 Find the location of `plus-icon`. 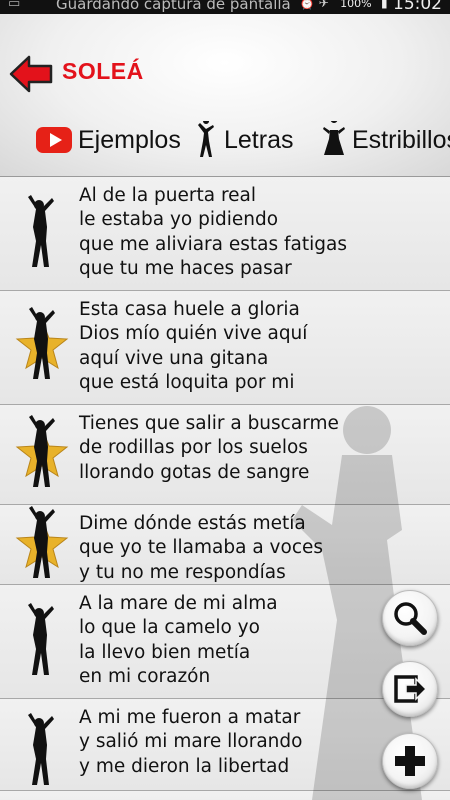

plus-icon is located at coordinates (410, 761).